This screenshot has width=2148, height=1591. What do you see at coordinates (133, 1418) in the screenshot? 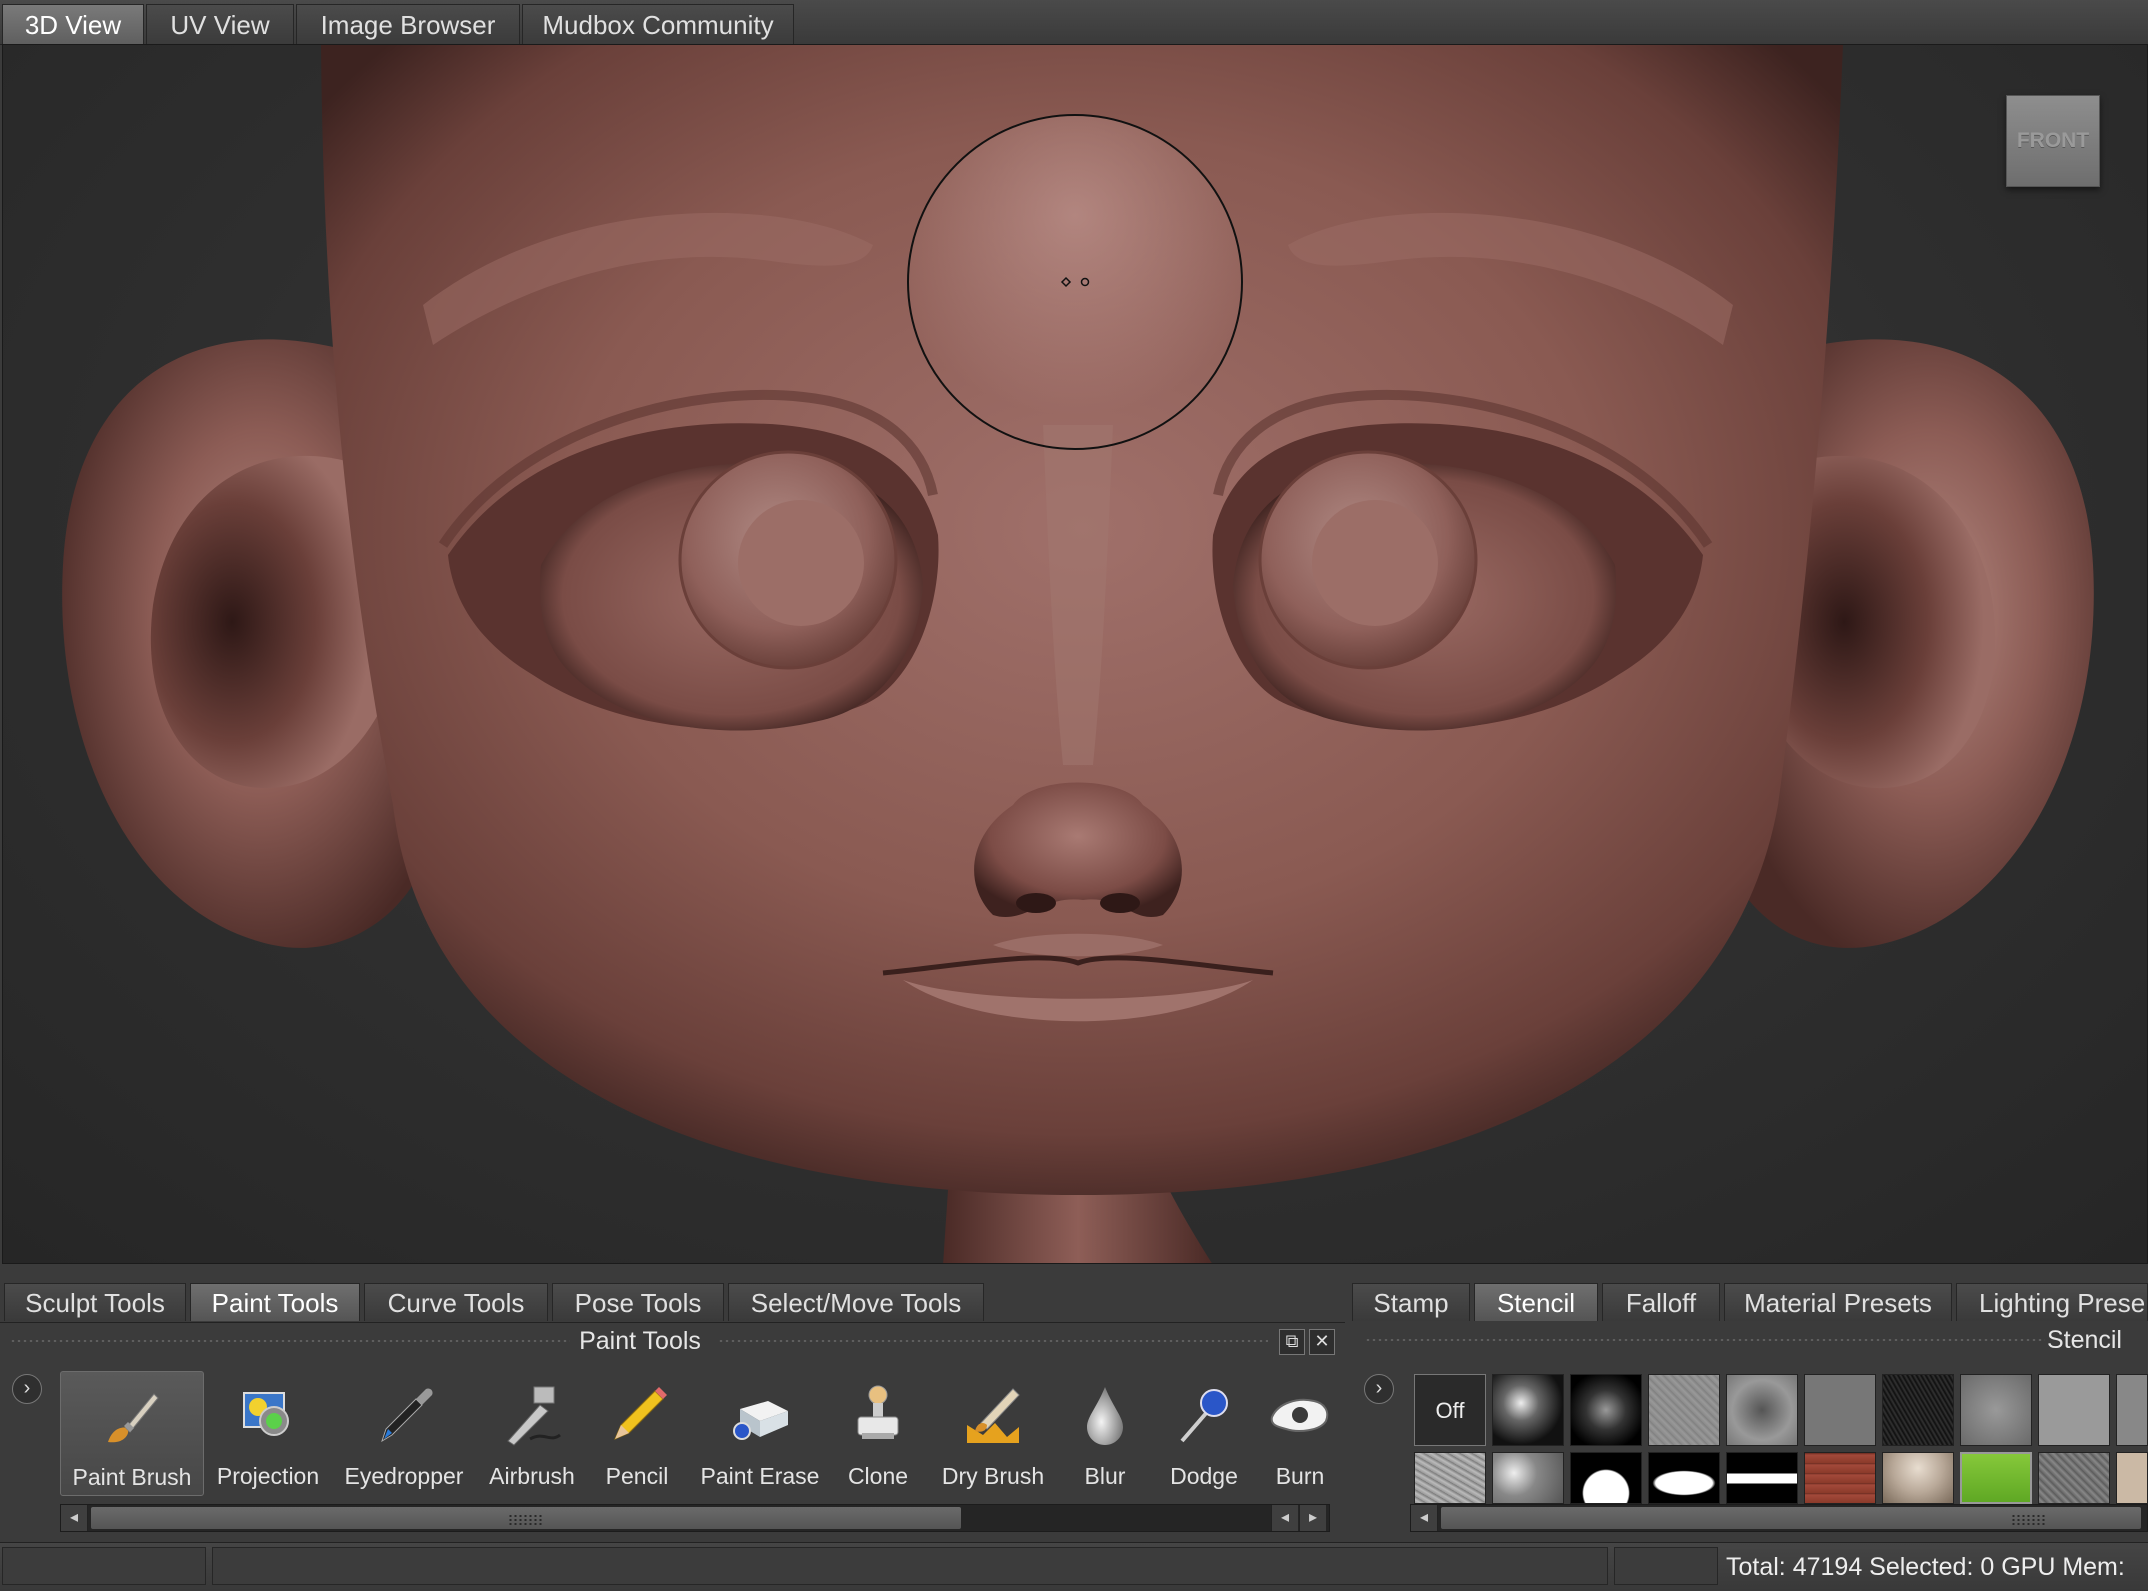
I see `paint-brush-icon` at bounding box center [133, 1418].